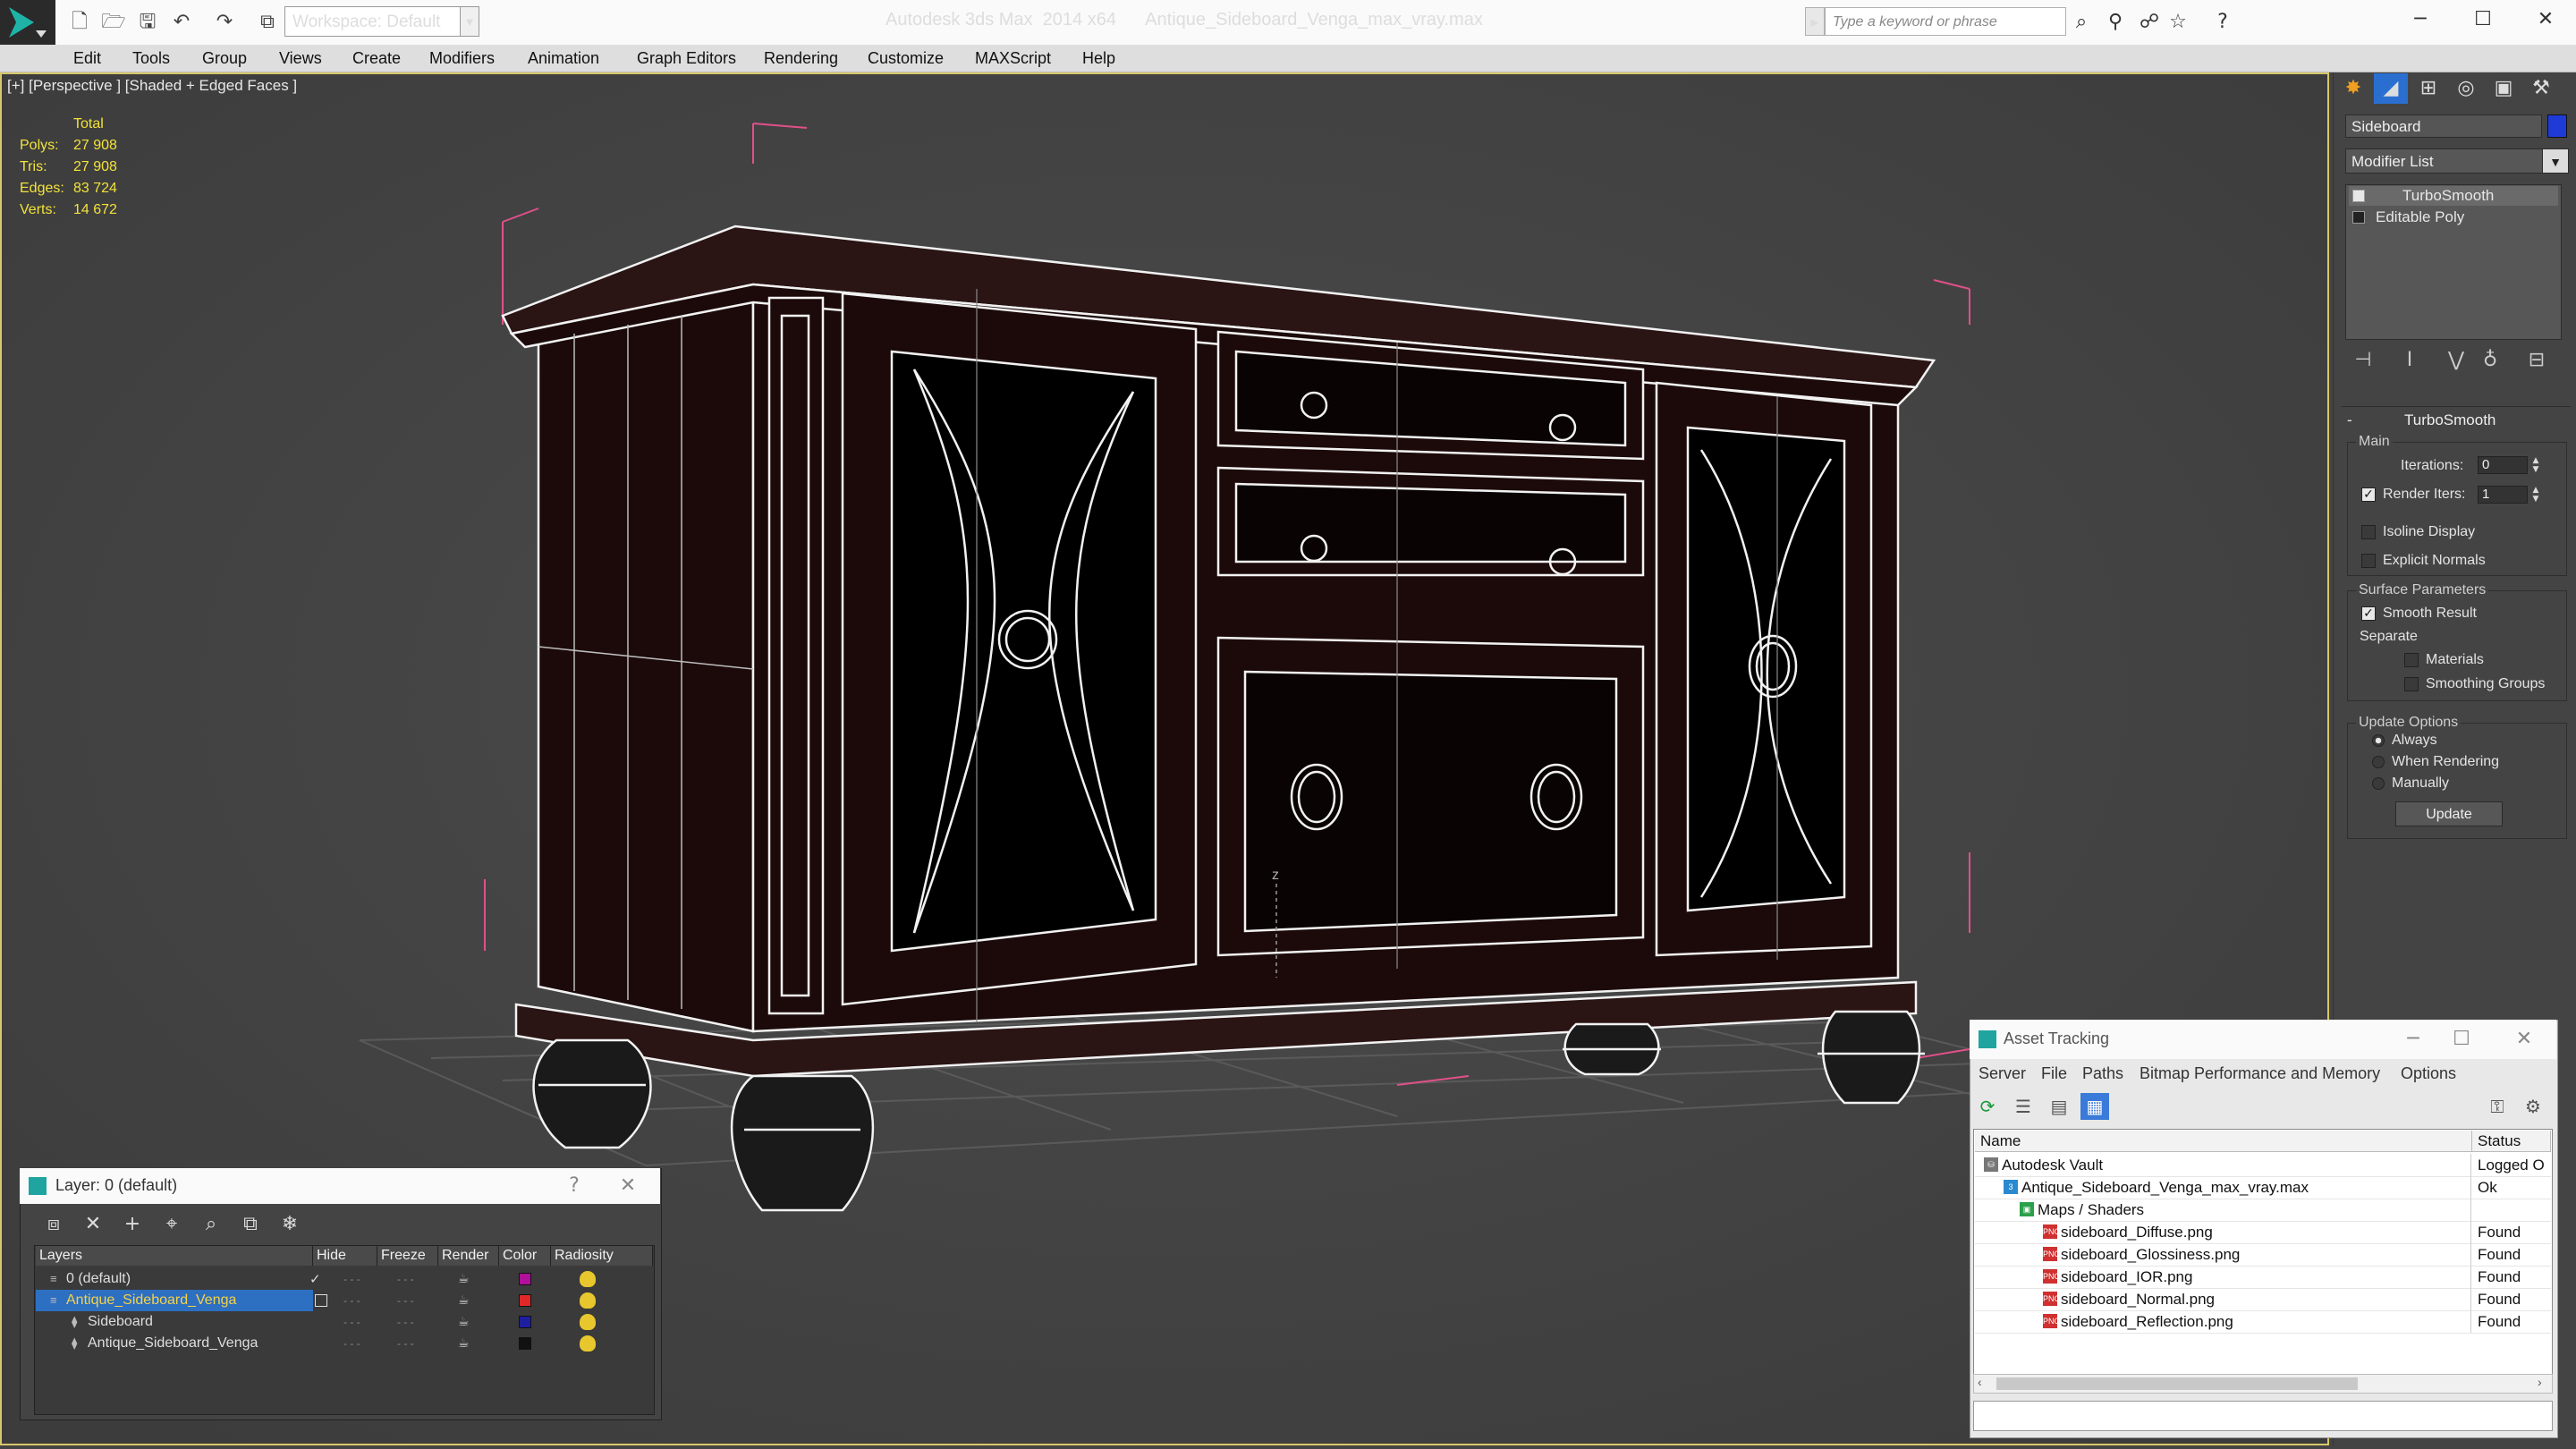  I want to click on create-tab-icon: ✸, so click(2353, 88).